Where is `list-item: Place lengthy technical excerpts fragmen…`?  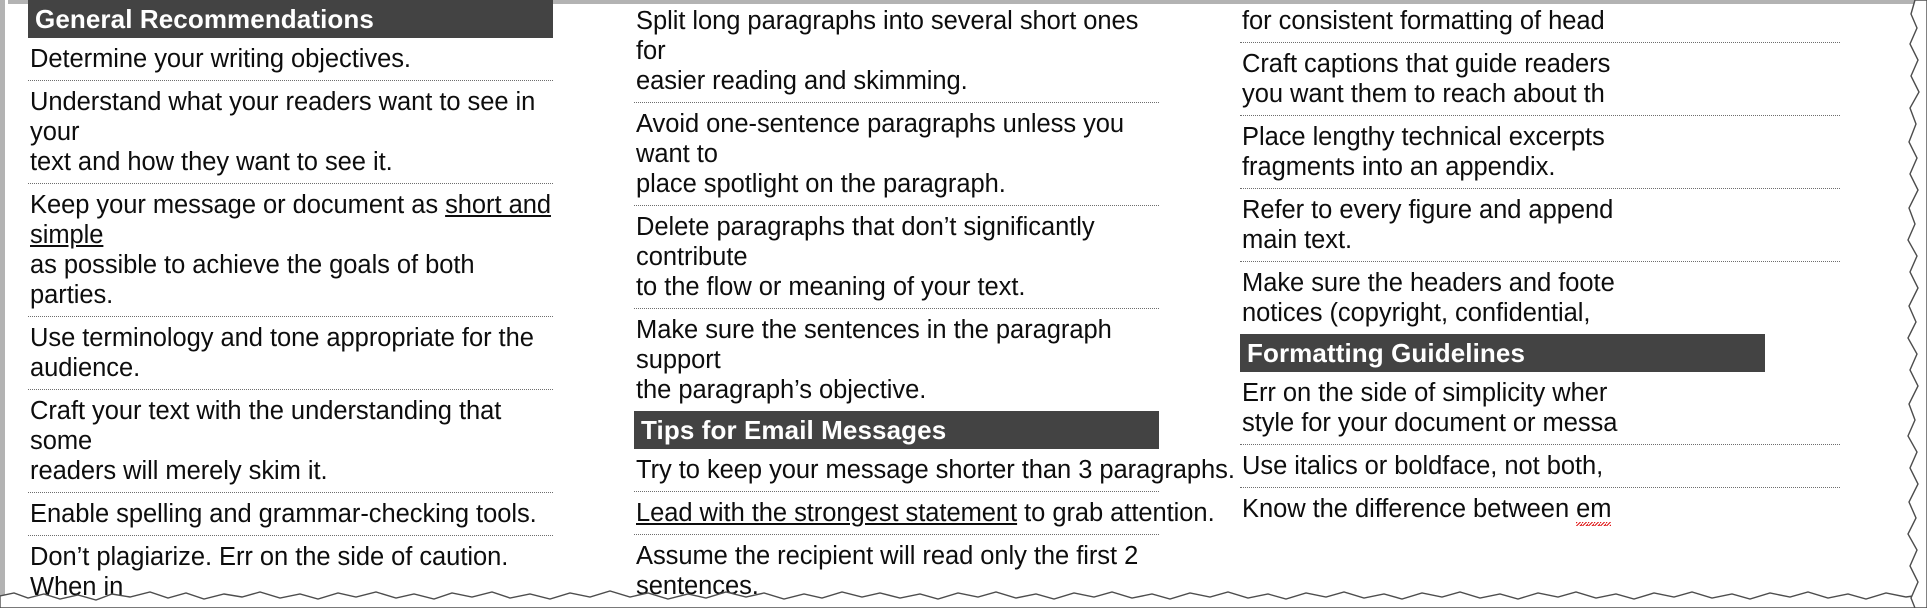
list-item: Place lengthy technical excerpts fragmen… is located at coordinates (1540, 152).